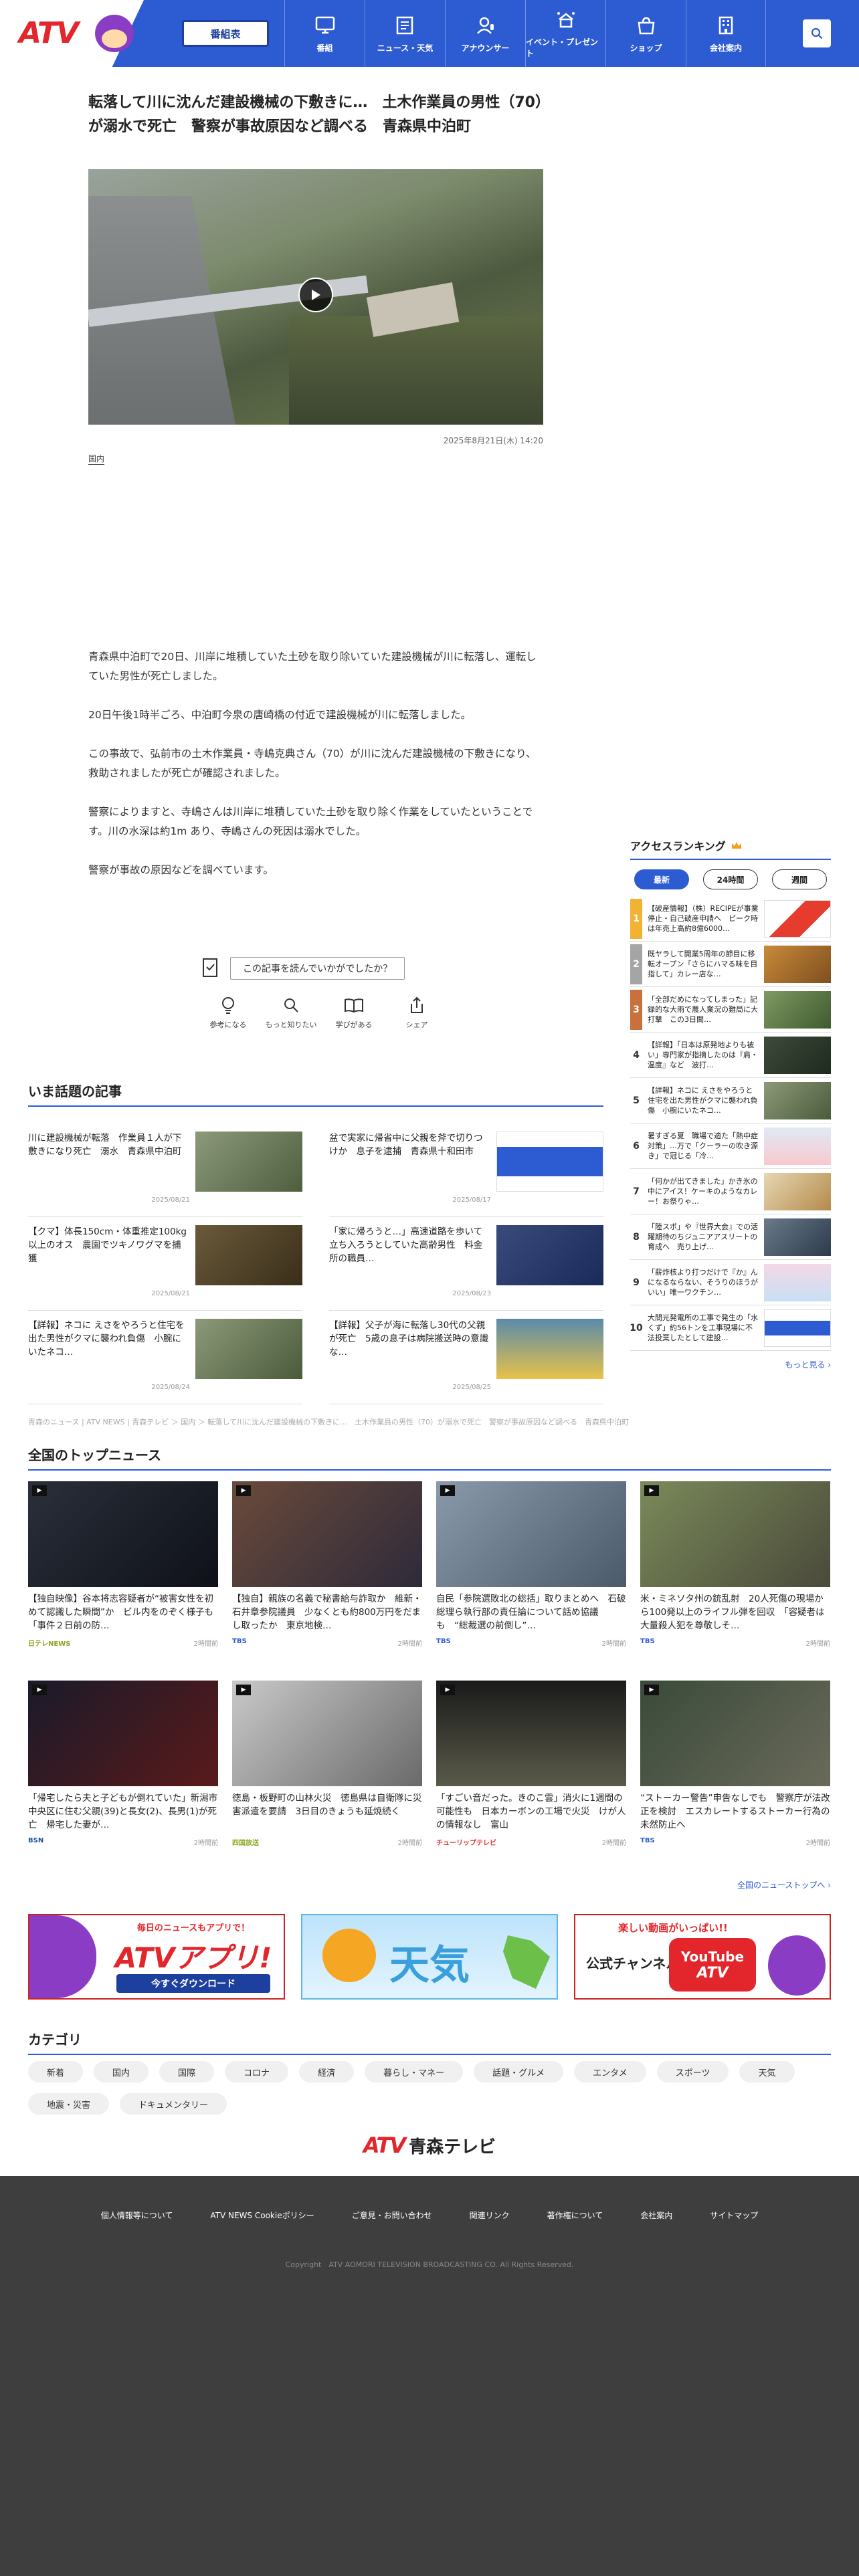 Image resolution: width=859 pixels, height=2576 pixels. Describe the element at coordinates (565, 34) in the screenshot. I see `nav-item-events: イベント・プレゼント` at that location.